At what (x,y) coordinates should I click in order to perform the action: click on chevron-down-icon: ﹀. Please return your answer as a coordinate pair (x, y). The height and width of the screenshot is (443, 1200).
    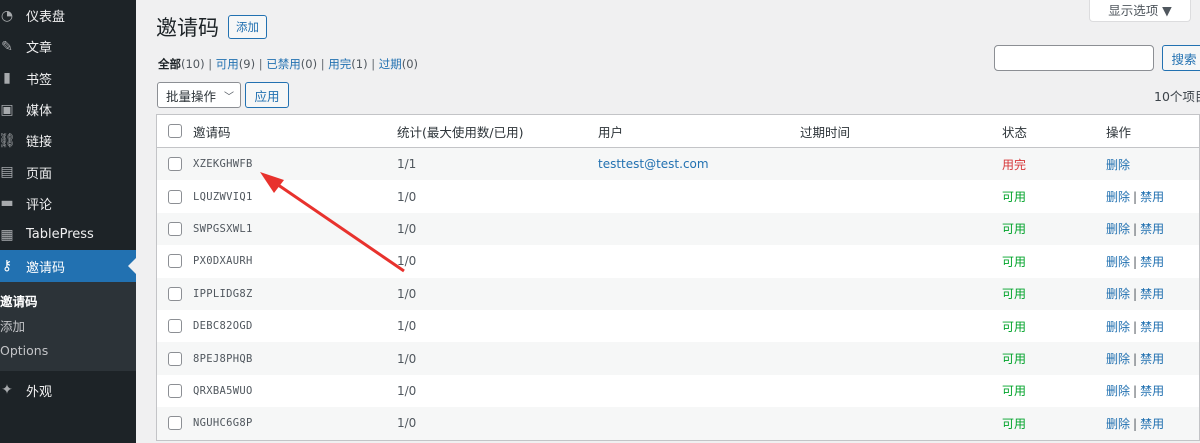
    Looking at the image, I should click on (229, 97).